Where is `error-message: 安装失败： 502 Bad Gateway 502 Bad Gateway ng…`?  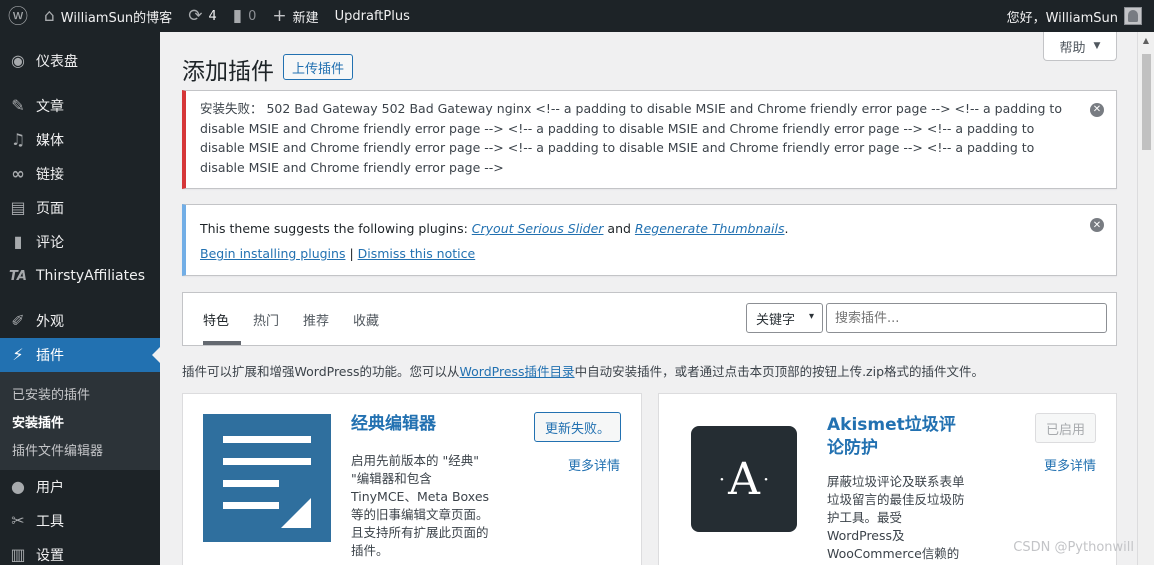 error-message: 安装失败： 502 Bad Gateway 502 Bad Gateway ng… is located at coordinates (631, 138).